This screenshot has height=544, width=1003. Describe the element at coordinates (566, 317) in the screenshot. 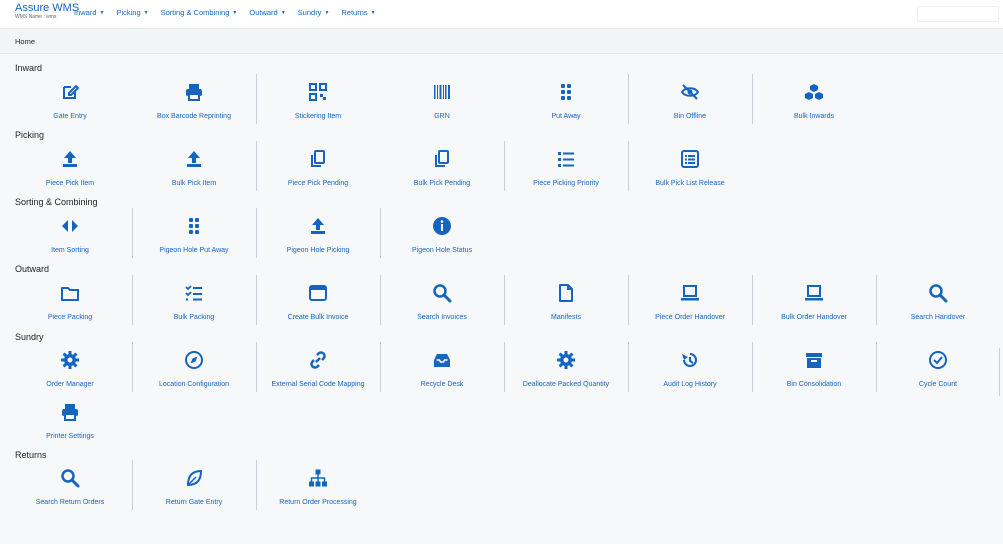

I see `tile-label: Manifests` at that location.